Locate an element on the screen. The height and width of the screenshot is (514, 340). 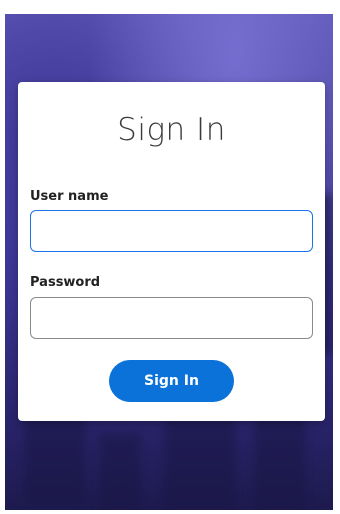
username-label: User name is located at coordinates (69, 196).